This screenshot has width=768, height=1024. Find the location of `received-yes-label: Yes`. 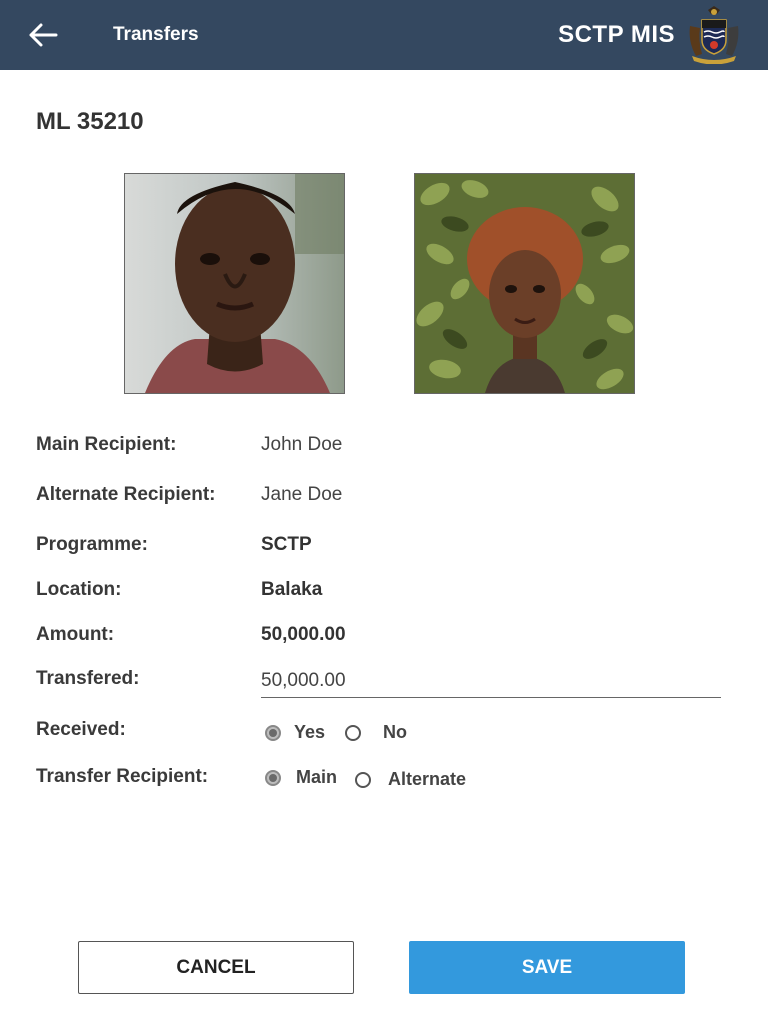

received-yes-label: Yes is located at coordinates (310, 732).